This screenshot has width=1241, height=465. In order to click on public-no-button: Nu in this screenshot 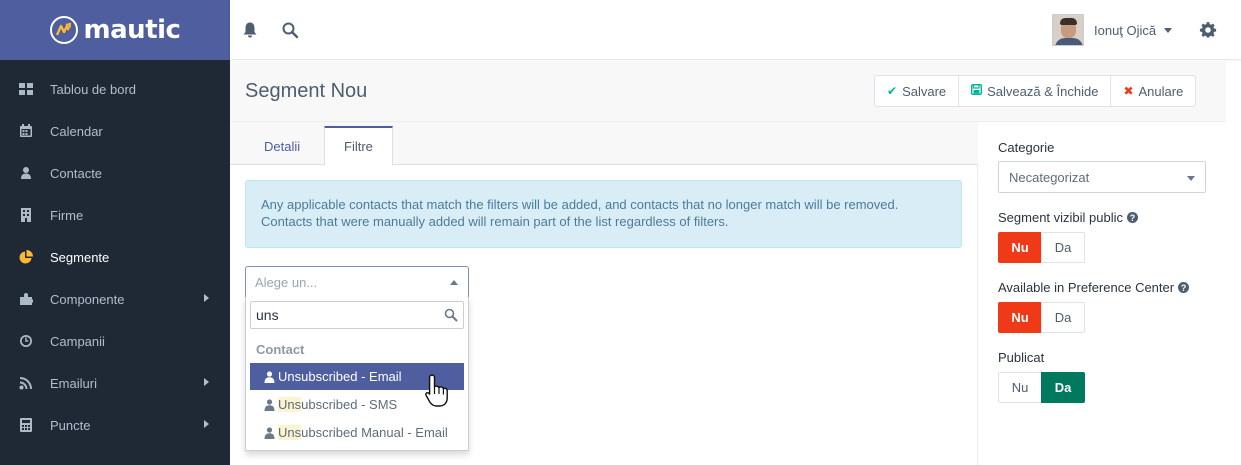, I will do `click(1020, 247)`.